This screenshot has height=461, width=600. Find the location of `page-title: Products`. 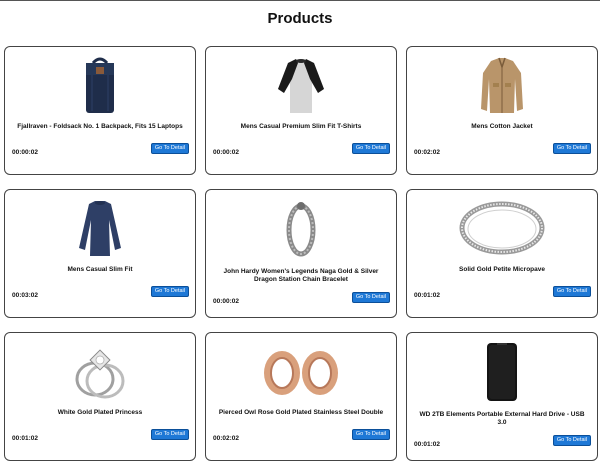

page-title: Products is located at coordinates (300, 18).